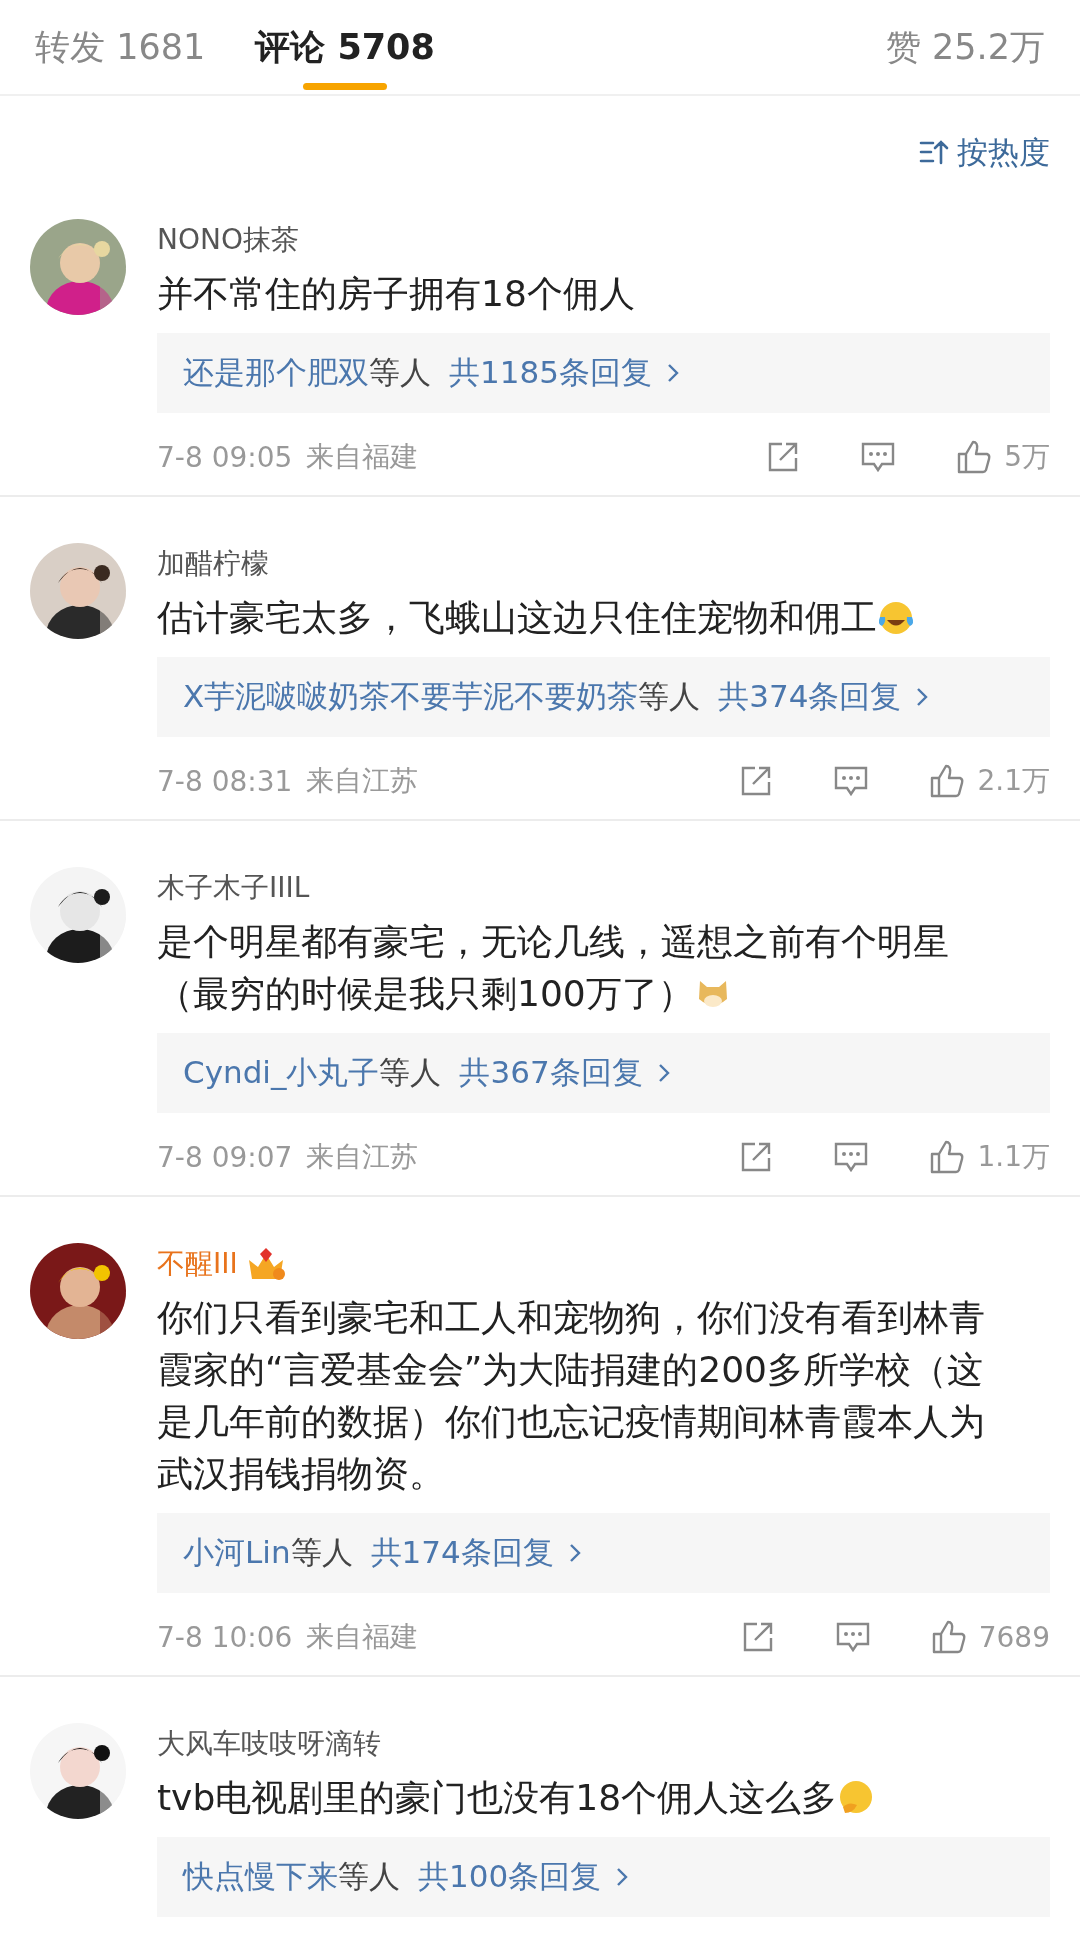  Describe the element at coordinates (553, 942) in the screenshot. I see `comment-text: 是个明星都有豪宅，无论几线，遥想之前有个明星` at that location.